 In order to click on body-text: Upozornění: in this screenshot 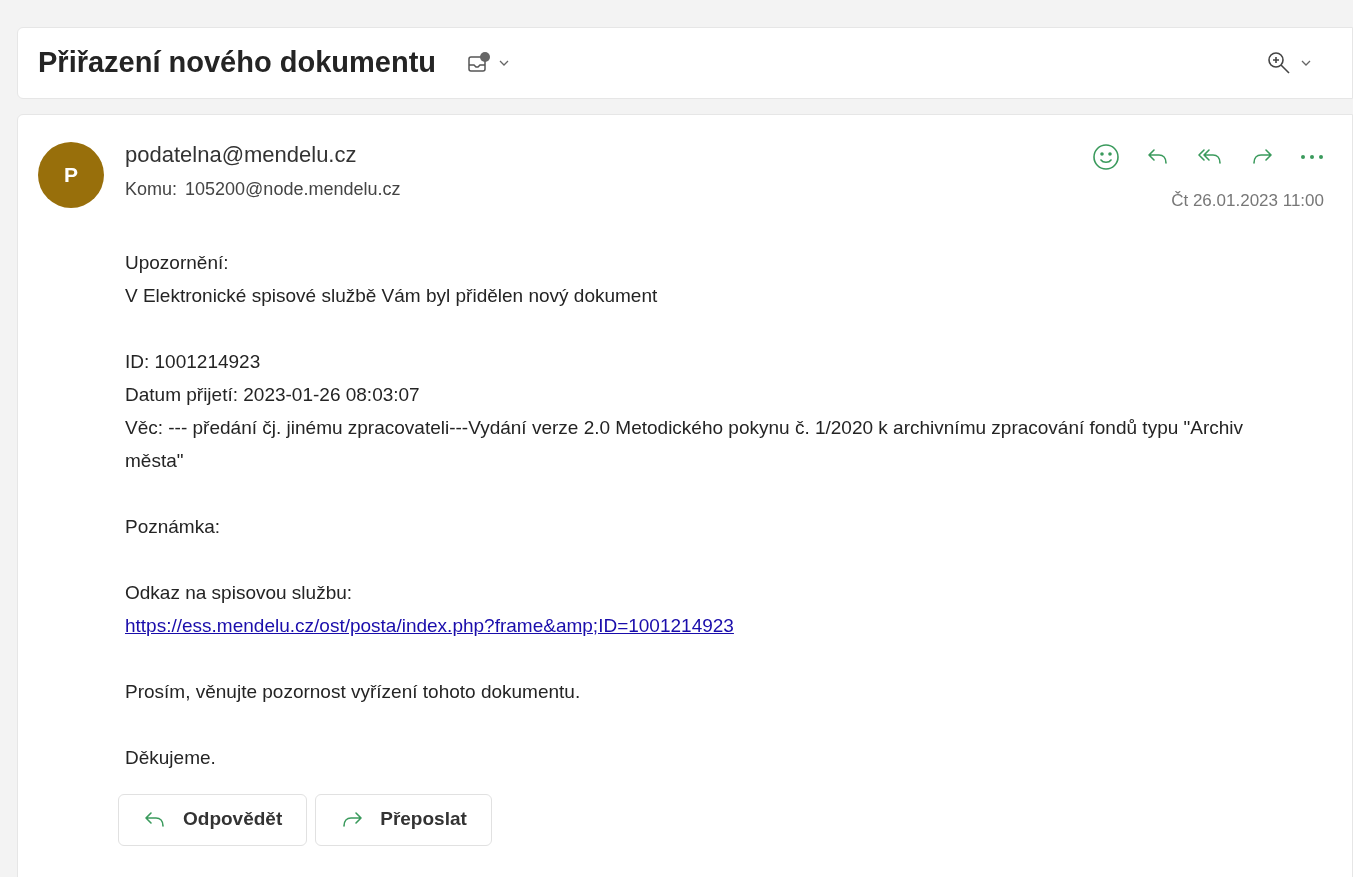, I will do `click(177, 262)`.